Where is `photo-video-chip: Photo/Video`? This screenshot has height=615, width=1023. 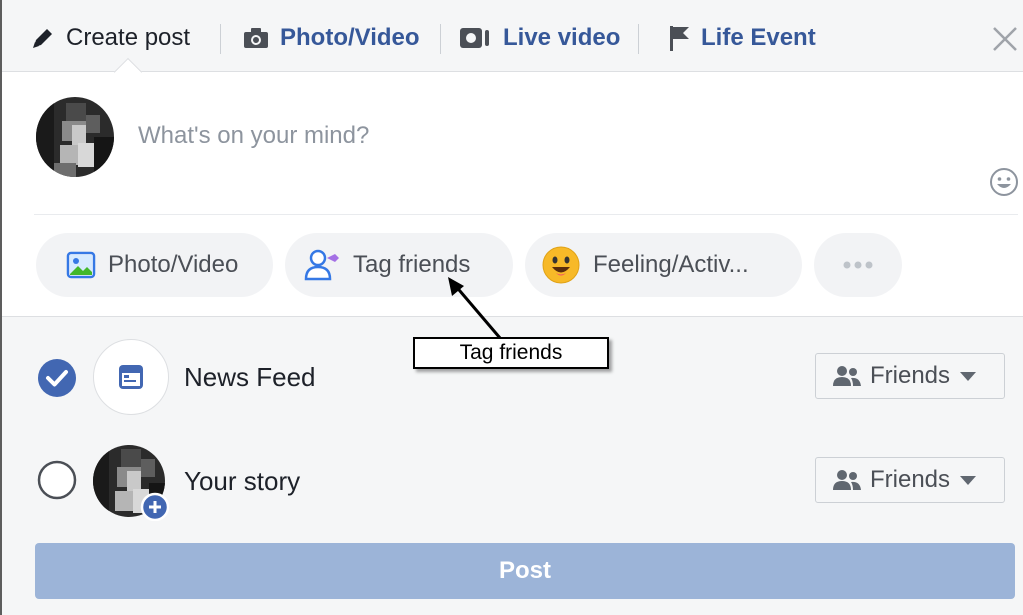
photo-video-chip: Photo/Video is located at coordinates (154, 265).